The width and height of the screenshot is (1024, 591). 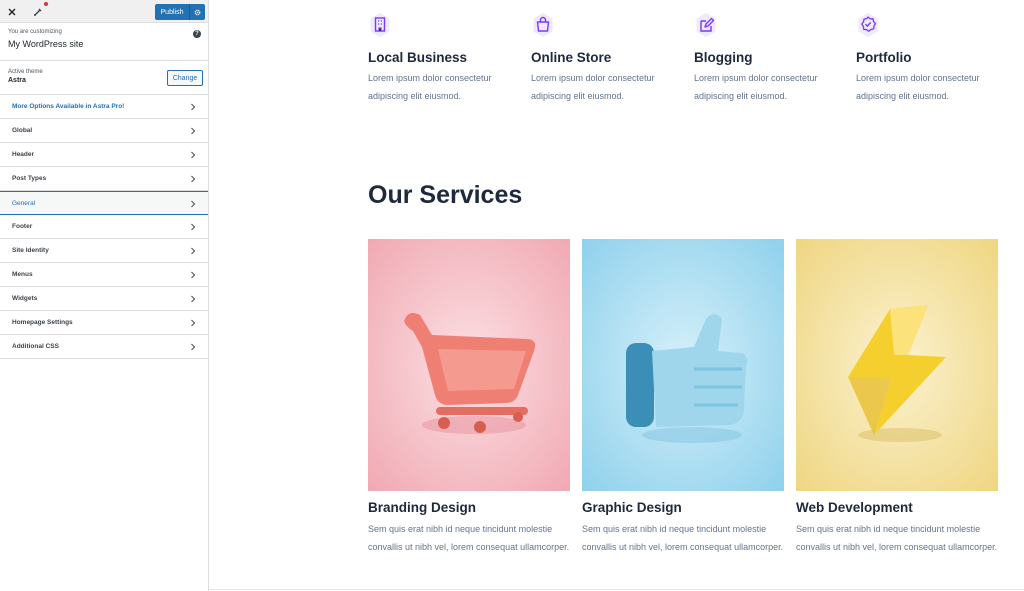 What do you see at coordinates (616, 589) in the screenshot?
I see `divider` at bounding box center [616, 589].